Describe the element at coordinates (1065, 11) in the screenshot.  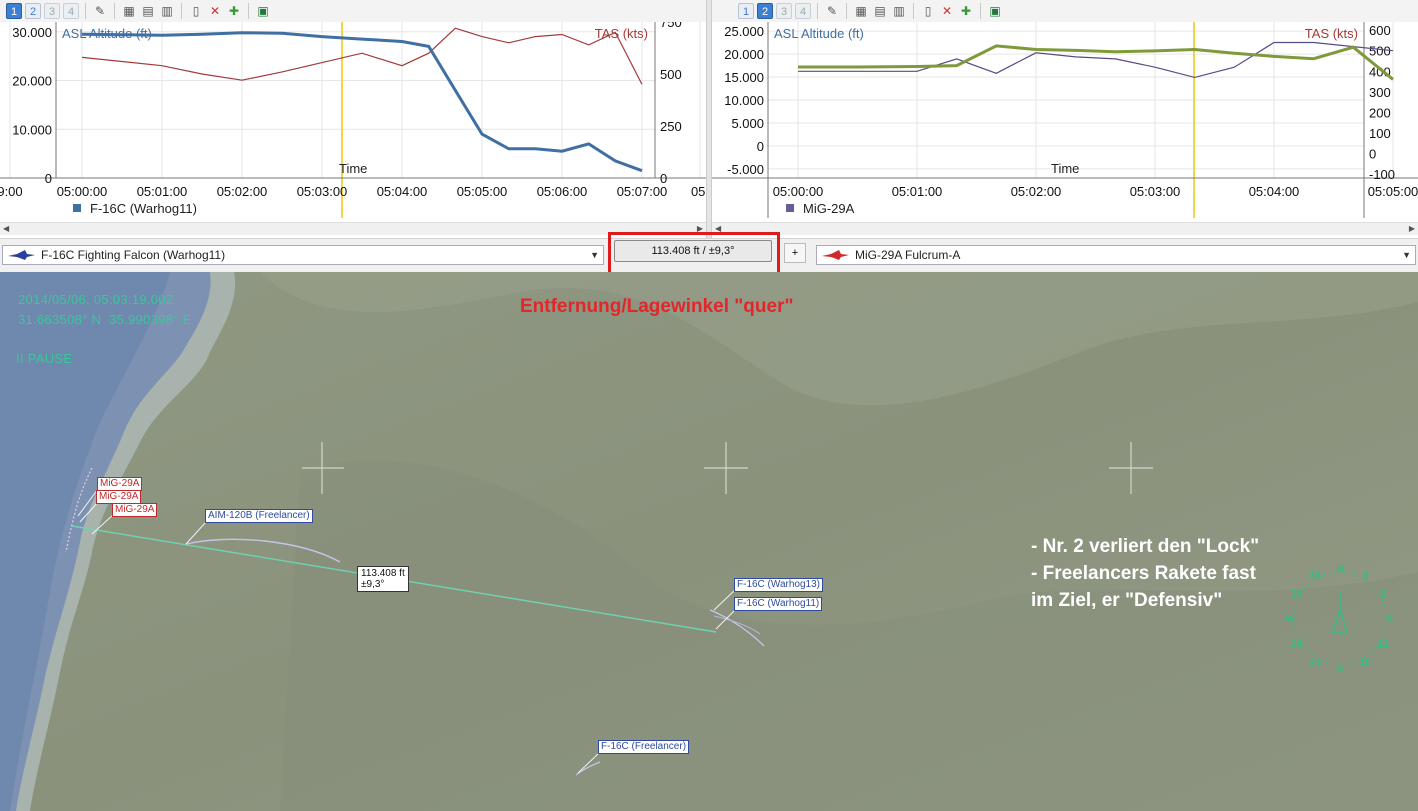
I see `right-chart-toolbar: 1 2 3 4 ✎ ▦ ▤ ▥ ▯ ✕ ✚ ▣` at that location.